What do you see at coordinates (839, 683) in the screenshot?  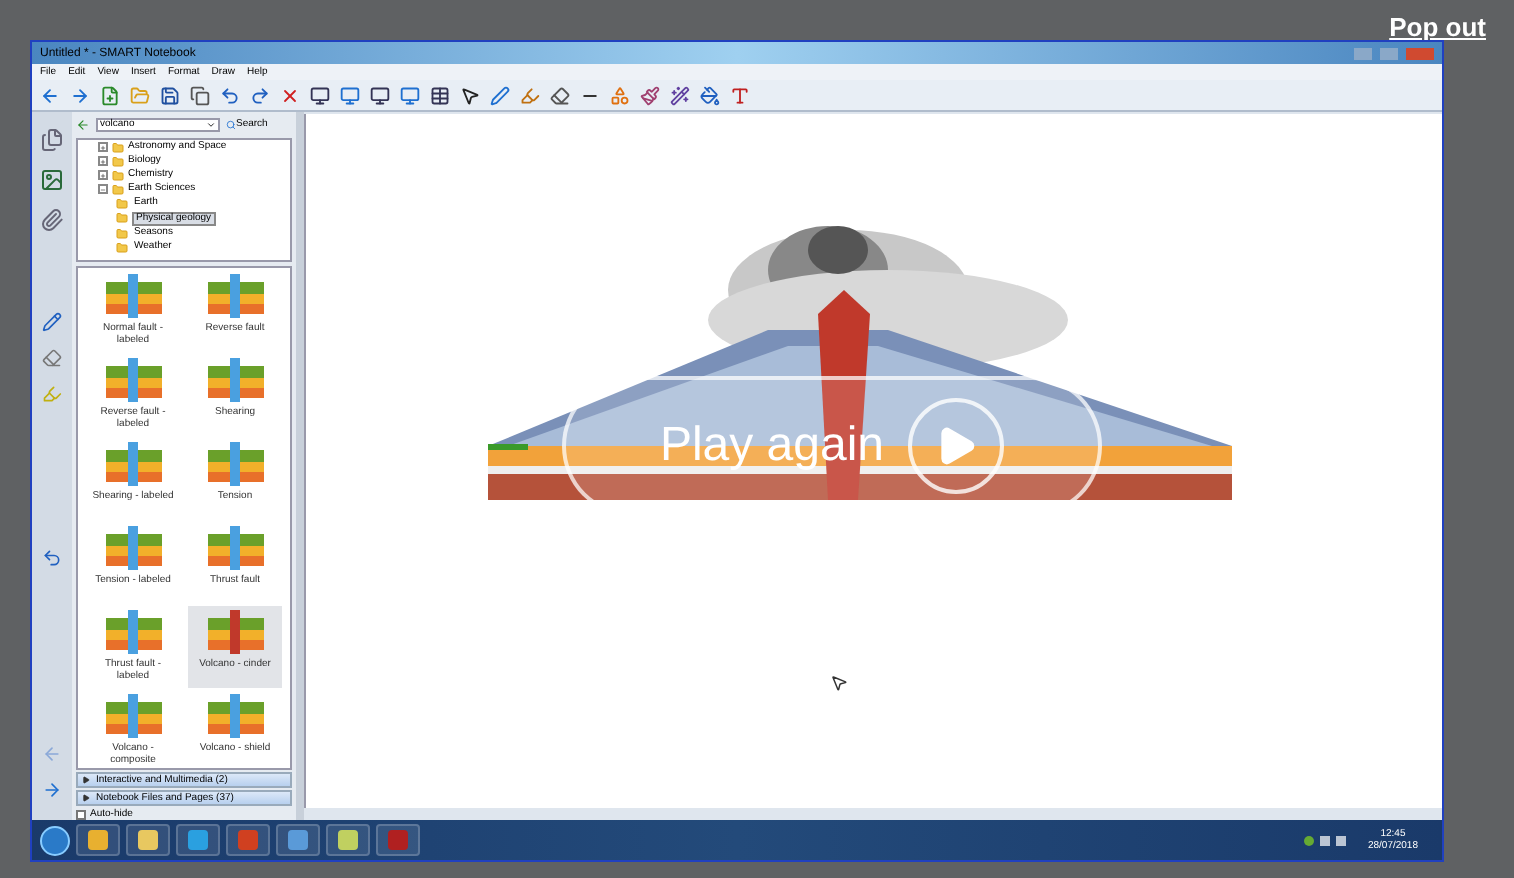 I see `mouse-cursor-icon` at bounding box center [839, 683].